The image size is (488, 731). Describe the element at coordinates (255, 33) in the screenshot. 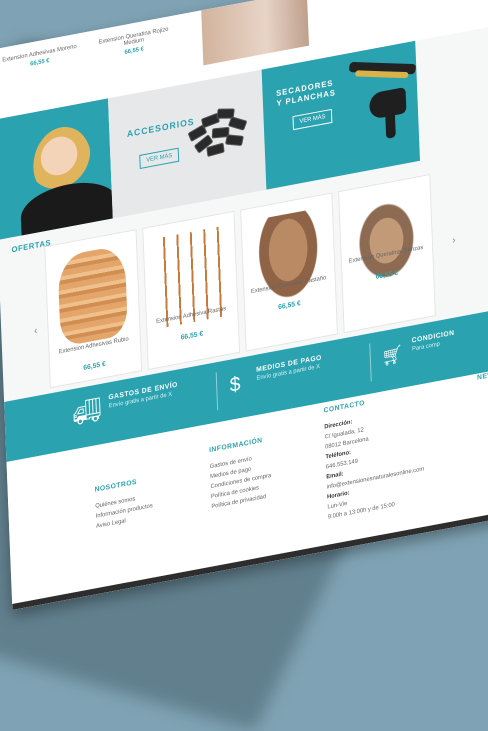

I see `model-photo` at that location.